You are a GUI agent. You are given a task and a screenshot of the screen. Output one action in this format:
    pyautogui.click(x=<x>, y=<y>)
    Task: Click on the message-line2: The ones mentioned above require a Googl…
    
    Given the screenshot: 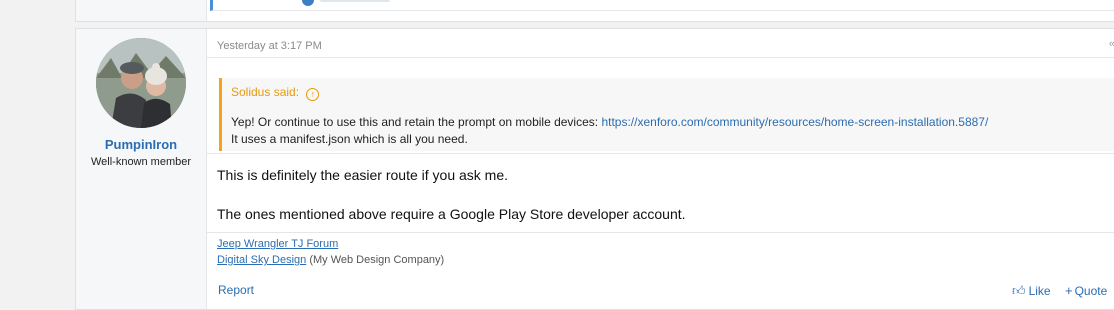 What is the action you would take?
    pyautogui.click(x=451, y=214)
    